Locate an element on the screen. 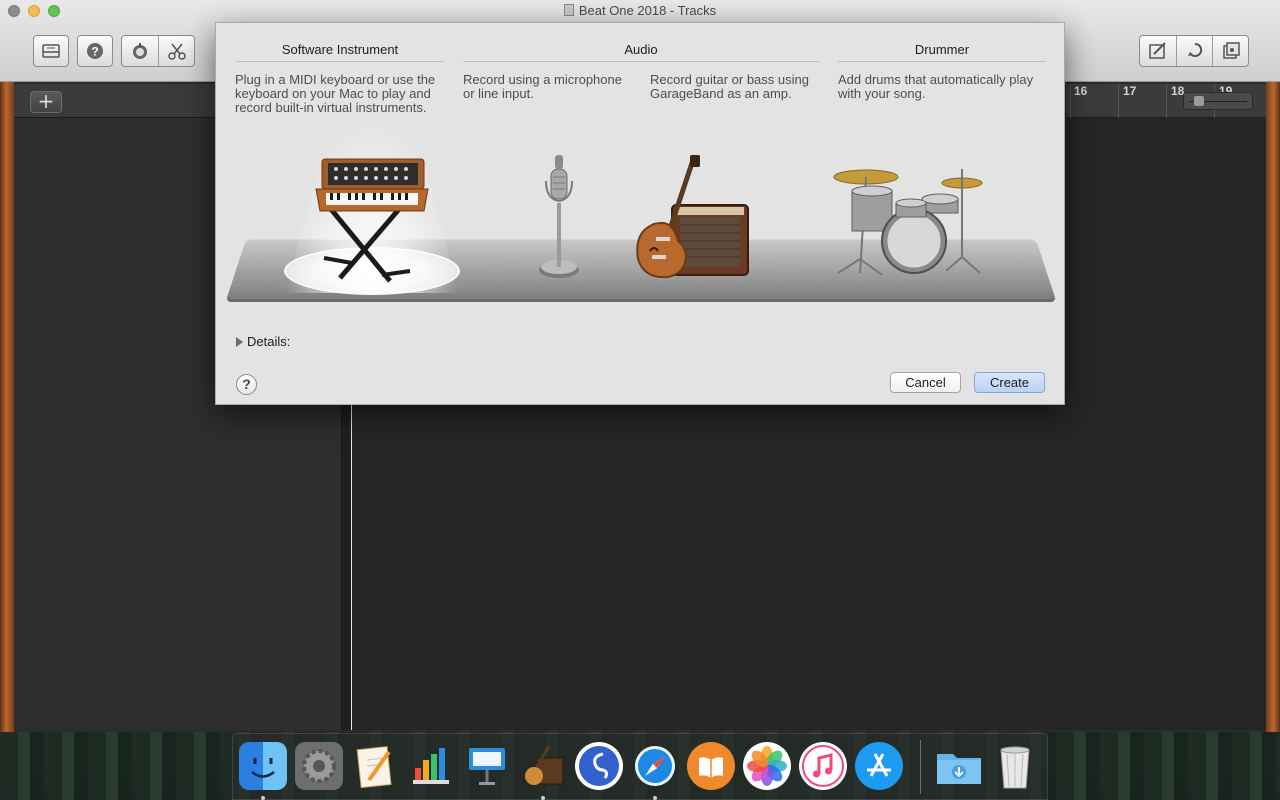 This screenshot has width=1280, height=800. details-disclosure: Details: is located at coordinates (263, 341).